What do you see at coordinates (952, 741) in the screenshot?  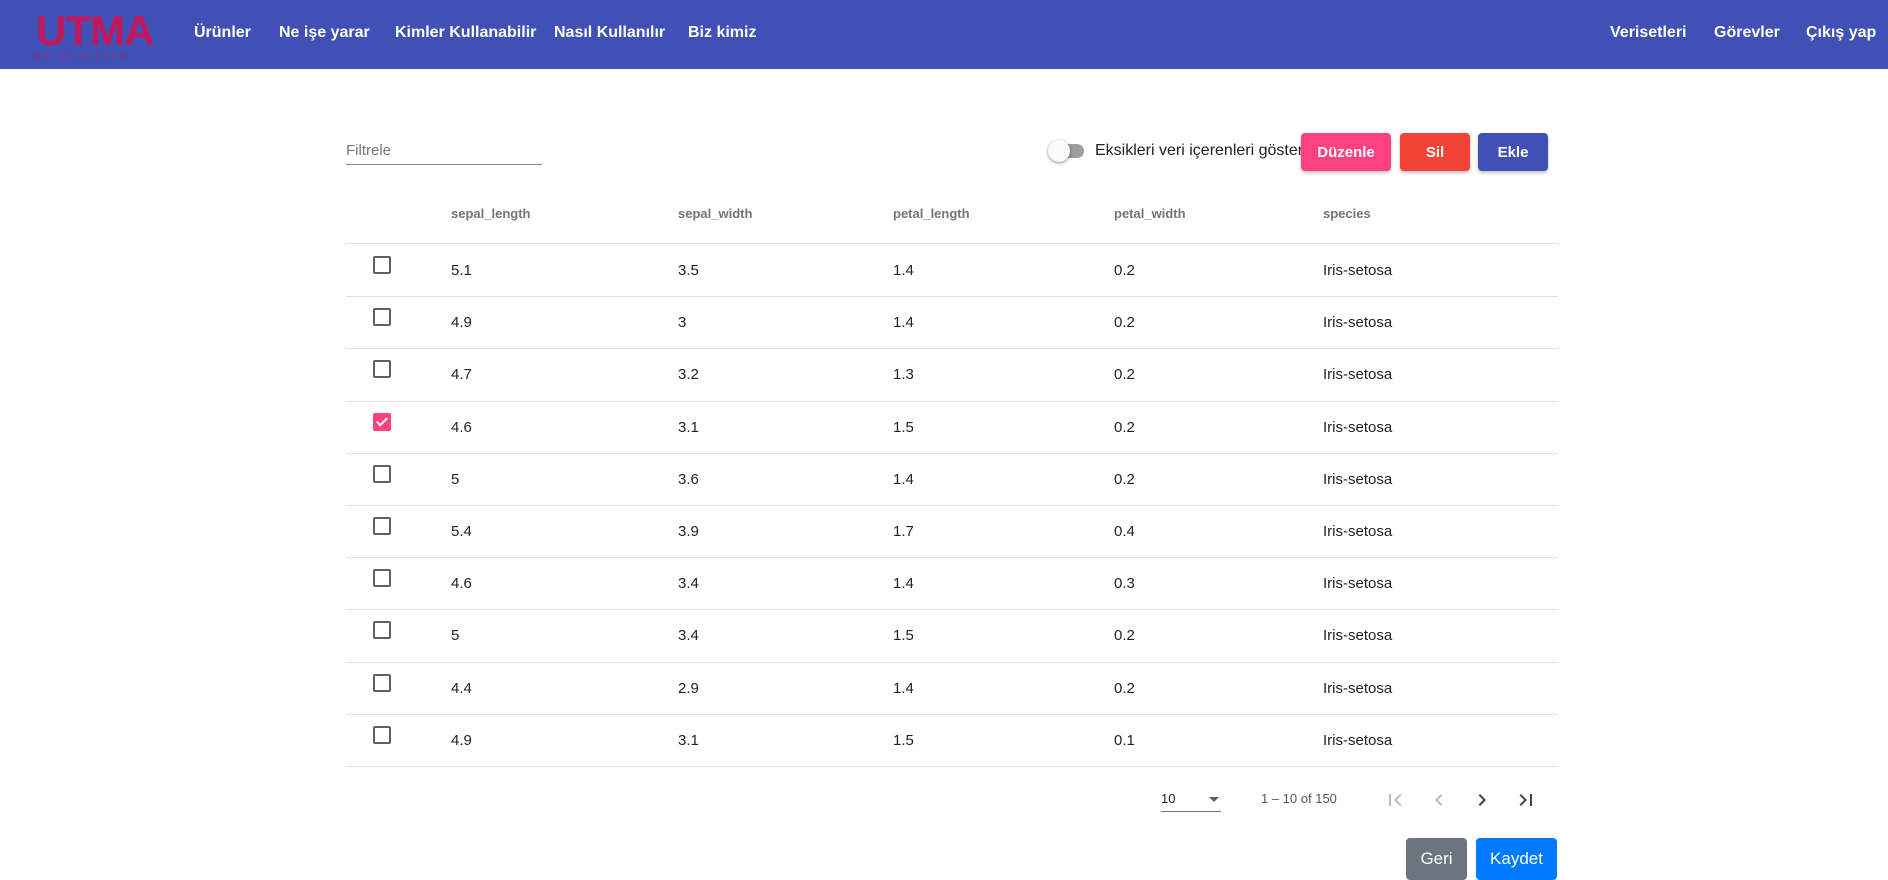 I see `table-row: 4.9 3.1 1.5 0.1 Iris-setosa` at bounding box center [952, 741].